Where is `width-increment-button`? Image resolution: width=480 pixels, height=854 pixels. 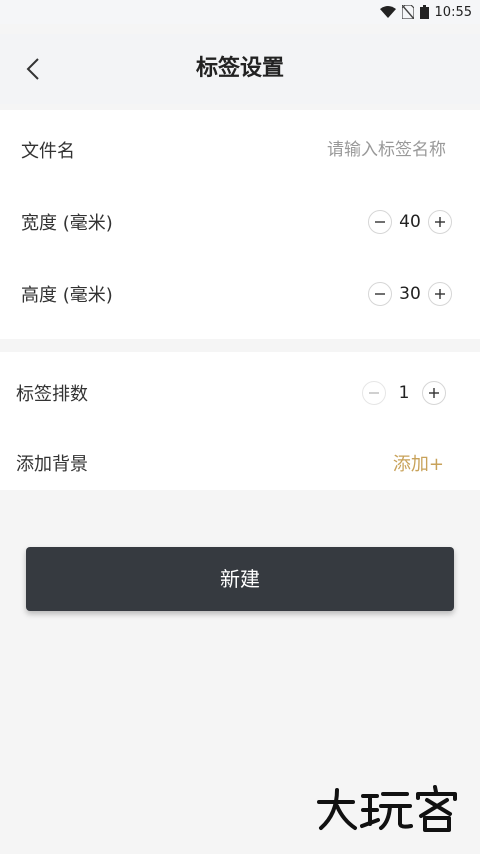 width-increment-button is located at coordinates (440, 222).